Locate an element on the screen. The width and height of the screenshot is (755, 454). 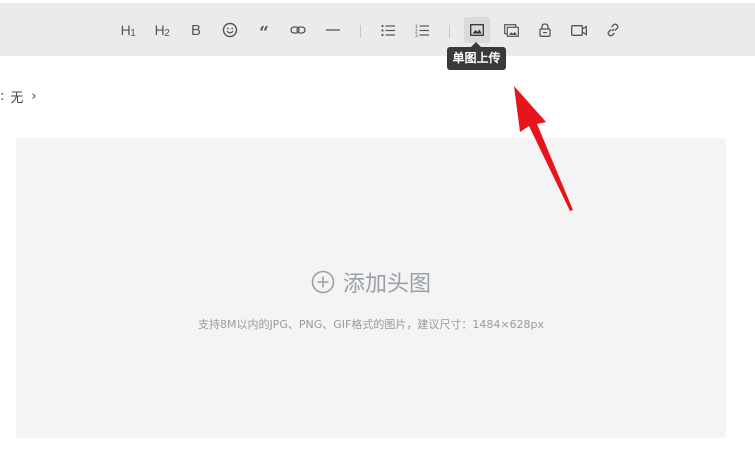
video-button is located at coordinates (579, 30).